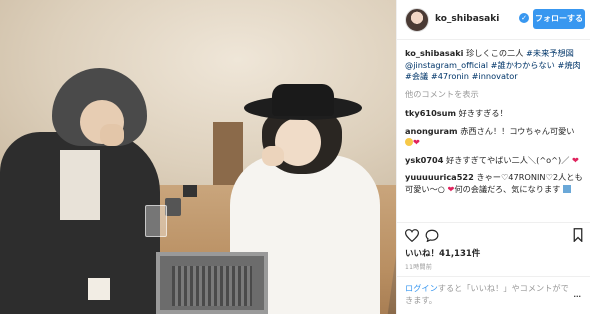 This screenshot has height=314, width=590. I want to click on post-header: ko_shibasaki ✓ フォローする, so click(493, 20).